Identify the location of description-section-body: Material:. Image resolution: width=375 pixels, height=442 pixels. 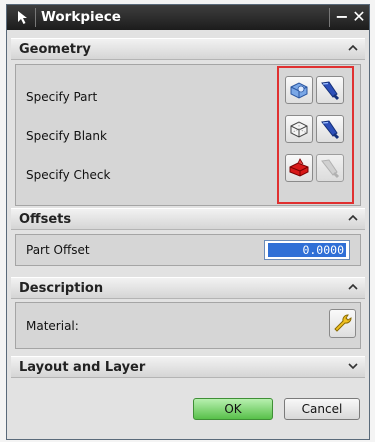
(188, 325).